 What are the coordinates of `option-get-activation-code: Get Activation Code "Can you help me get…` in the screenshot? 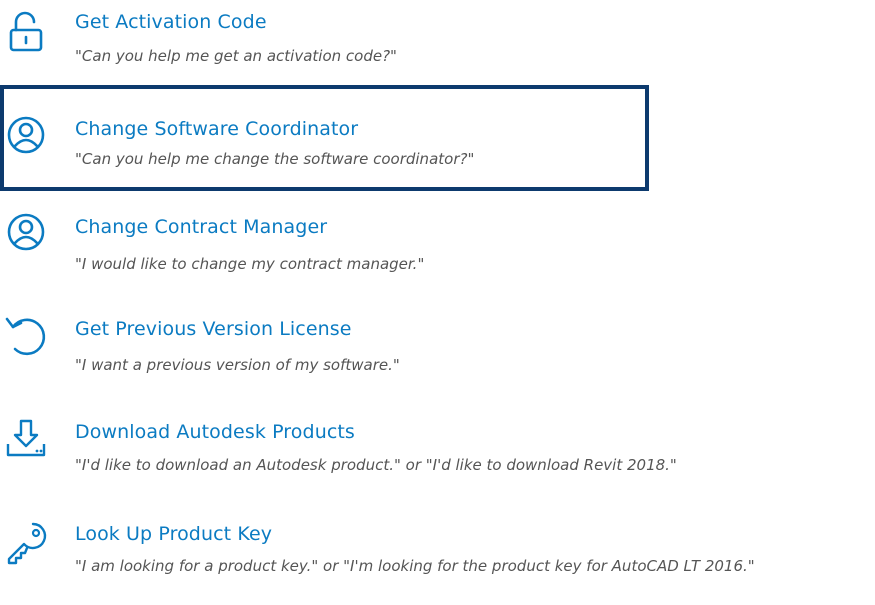 It's located at (437, 40).